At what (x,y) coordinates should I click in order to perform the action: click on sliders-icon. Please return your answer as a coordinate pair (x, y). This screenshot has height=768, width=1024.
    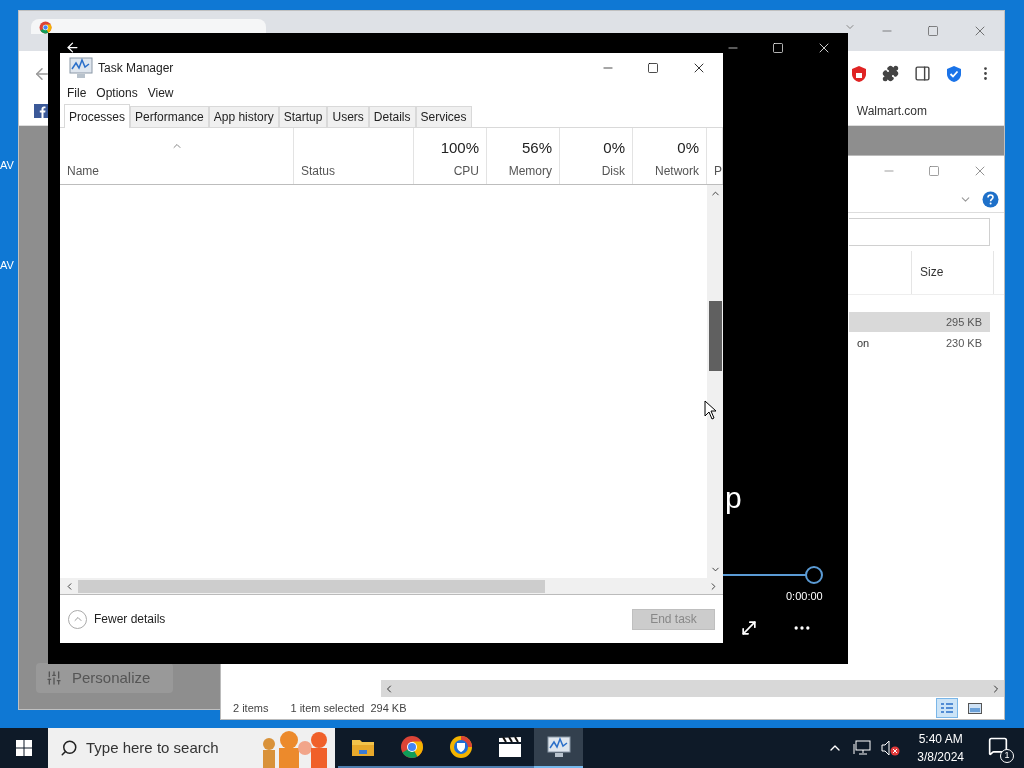
    Looking at the image, I should click on (54, 678).